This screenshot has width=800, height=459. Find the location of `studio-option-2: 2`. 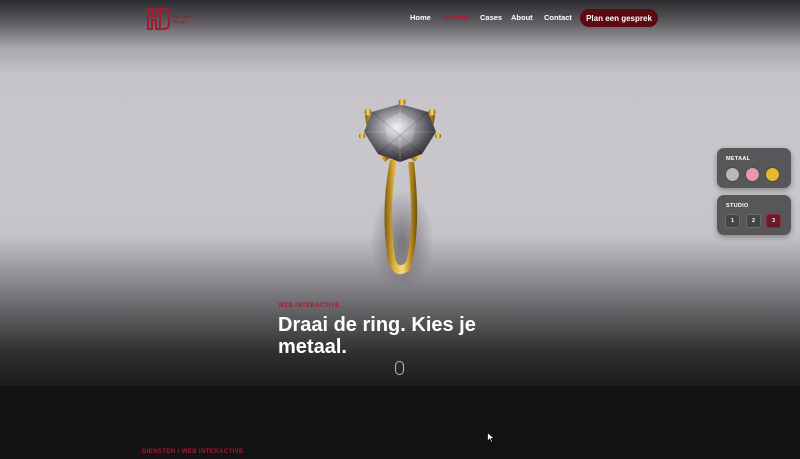

studio-option-2: 2 is located at coordinates (753, 221).